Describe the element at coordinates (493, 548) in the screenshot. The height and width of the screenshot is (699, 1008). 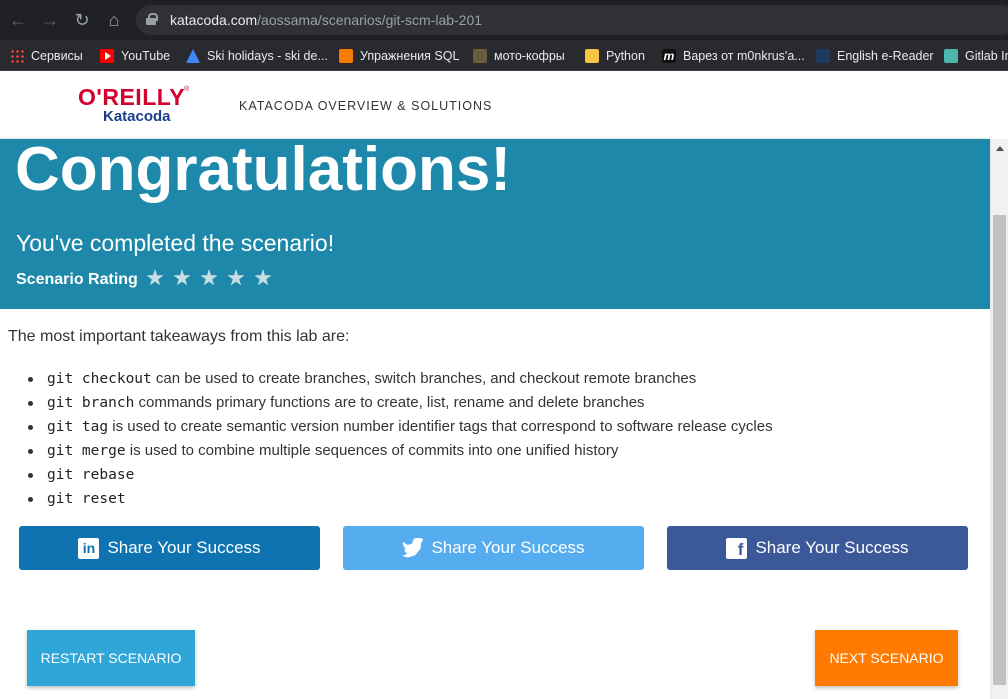
I see `share-twitter-button: Share Your Success` at that location.